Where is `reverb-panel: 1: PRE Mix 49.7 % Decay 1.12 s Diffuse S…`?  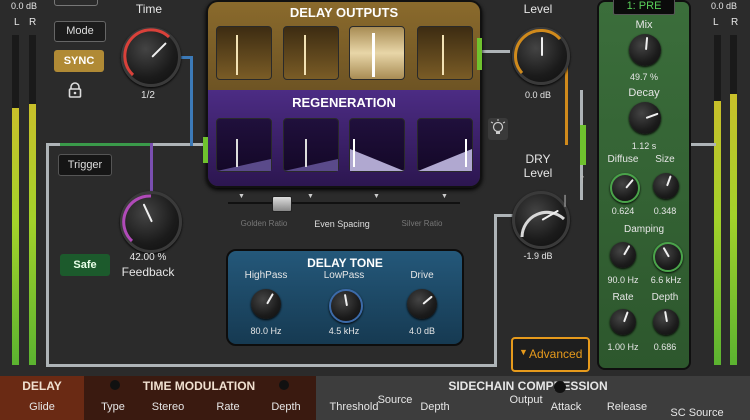
reverb-panel: 1: PRE Mix 49.7 % Decay 1.12 s Diffuse S… is located at coordinates (644, 185).